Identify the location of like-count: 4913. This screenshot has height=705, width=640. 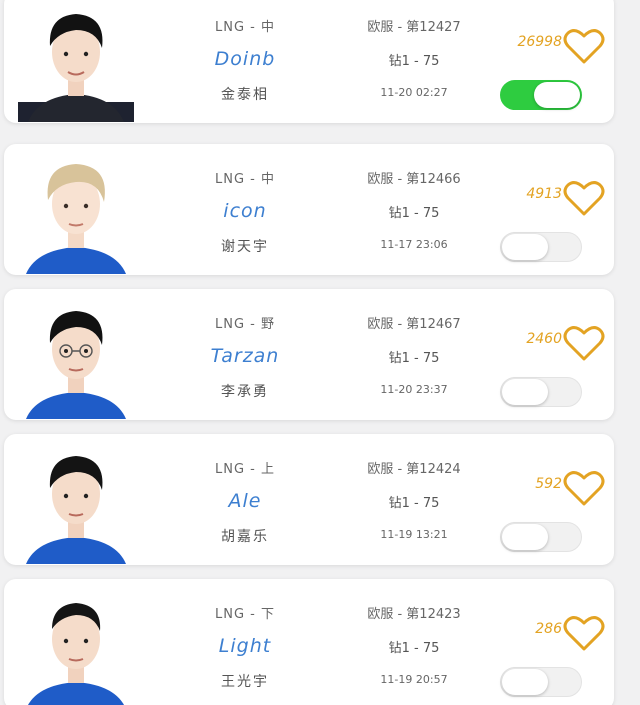
(544, 194).